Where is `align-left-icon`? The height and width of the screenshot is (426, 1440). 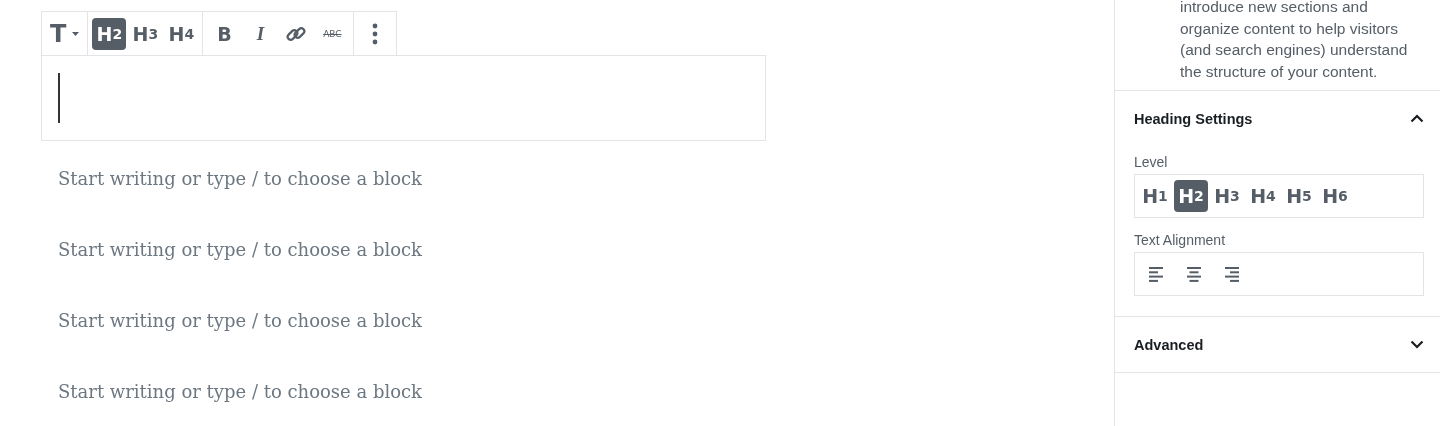
align-left-icon is located at coordinates (1156, 274).